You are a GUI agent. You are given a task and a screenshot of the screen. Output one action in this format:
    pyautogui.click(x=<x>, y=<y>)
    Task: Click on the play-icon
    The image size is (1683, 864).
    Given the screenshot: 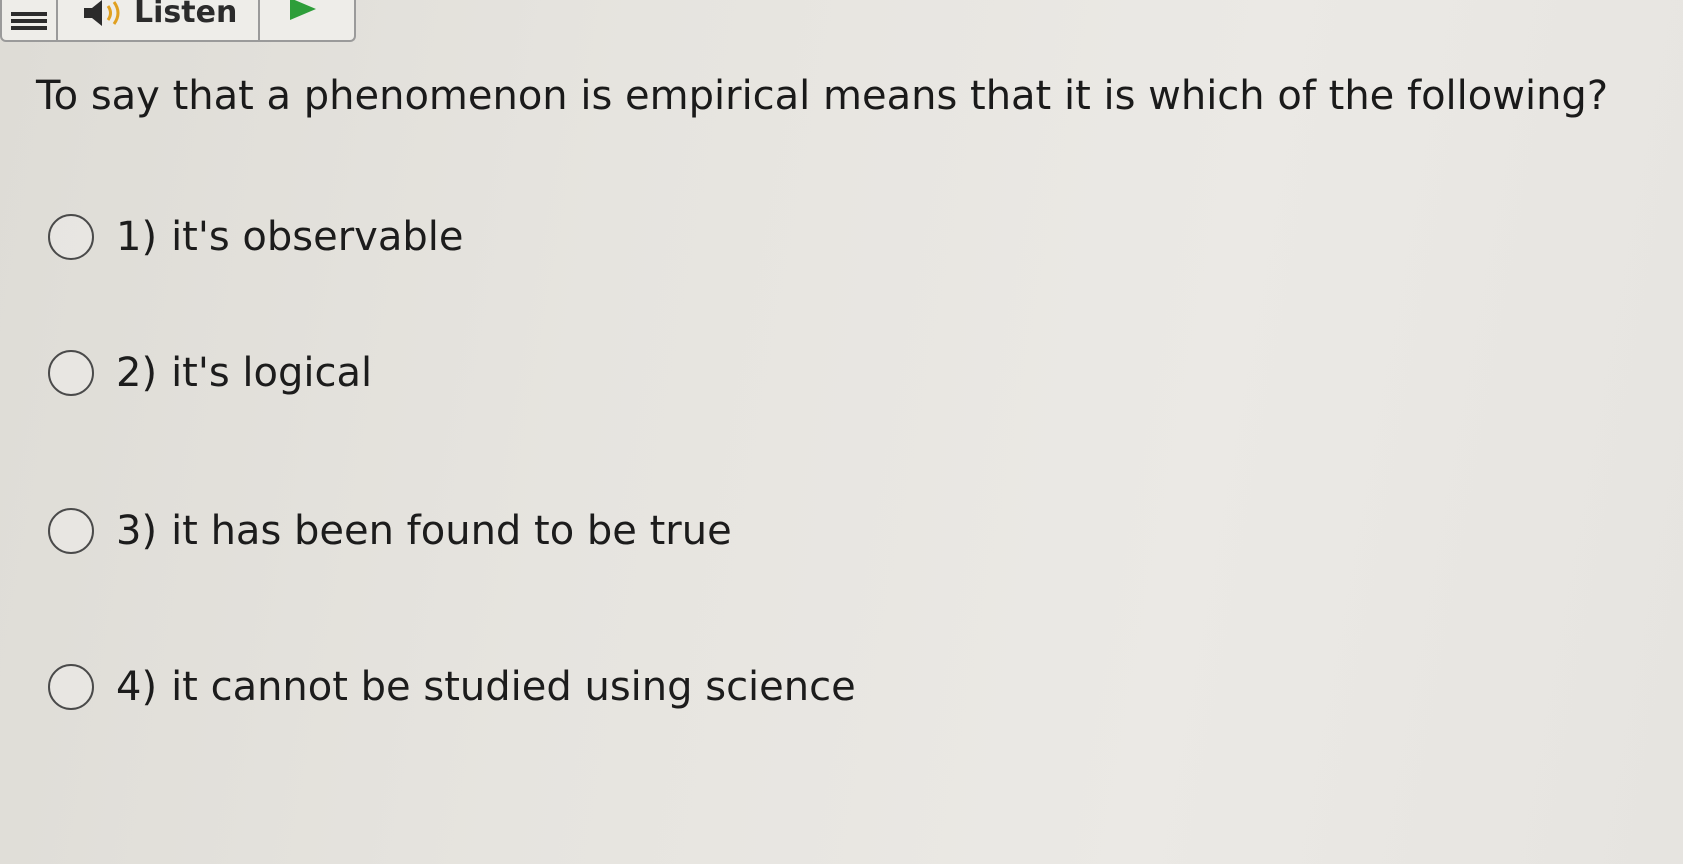 What is the action you would take?
    pyautogui.click(x=303, y=10)
    